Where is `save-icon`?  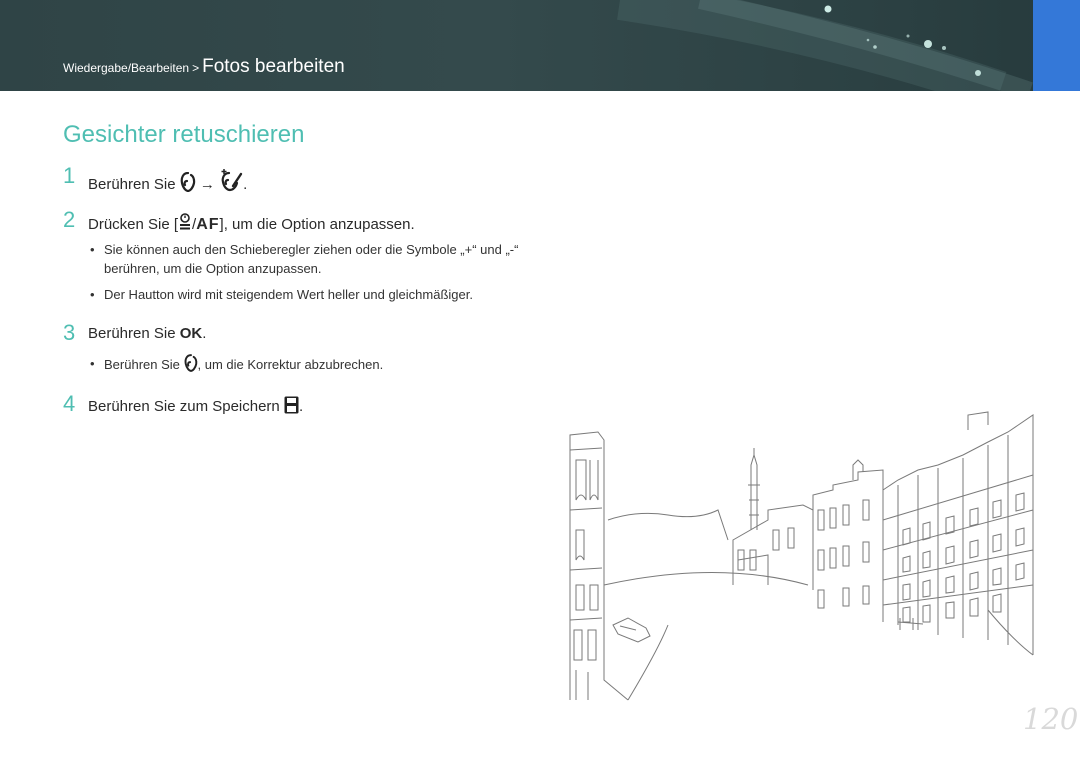
save-icon is located at coordinates (291, 407).